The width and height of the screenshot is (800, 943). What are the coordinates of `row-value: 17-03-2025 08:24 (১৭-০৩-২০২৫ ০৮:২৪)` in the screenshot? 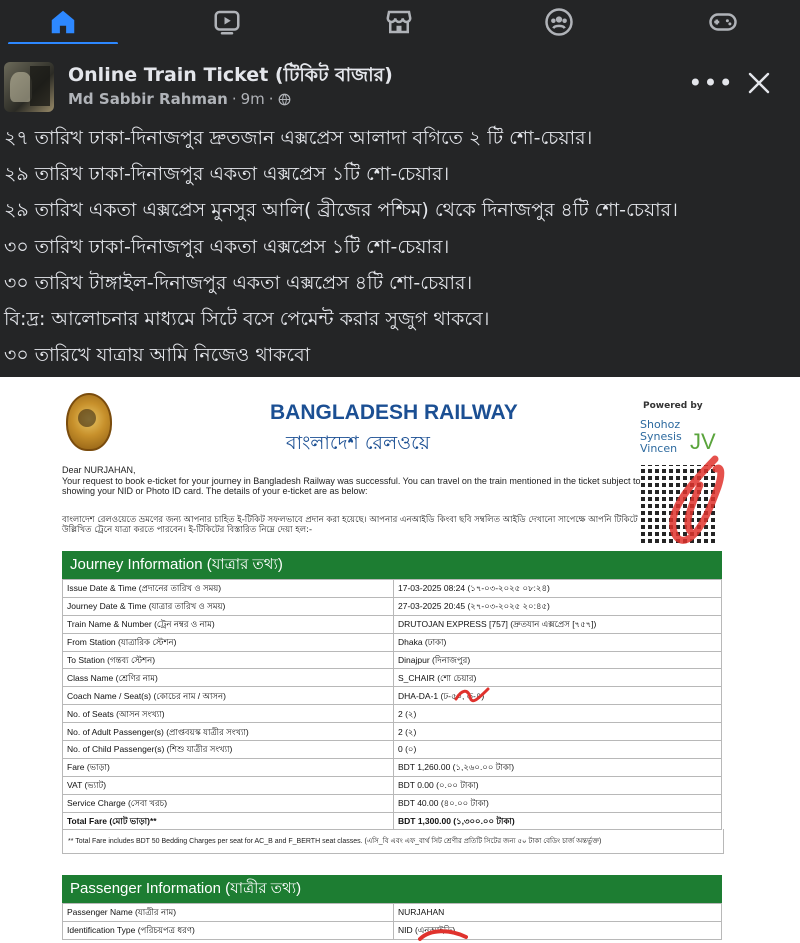 It's located at (557, 588).